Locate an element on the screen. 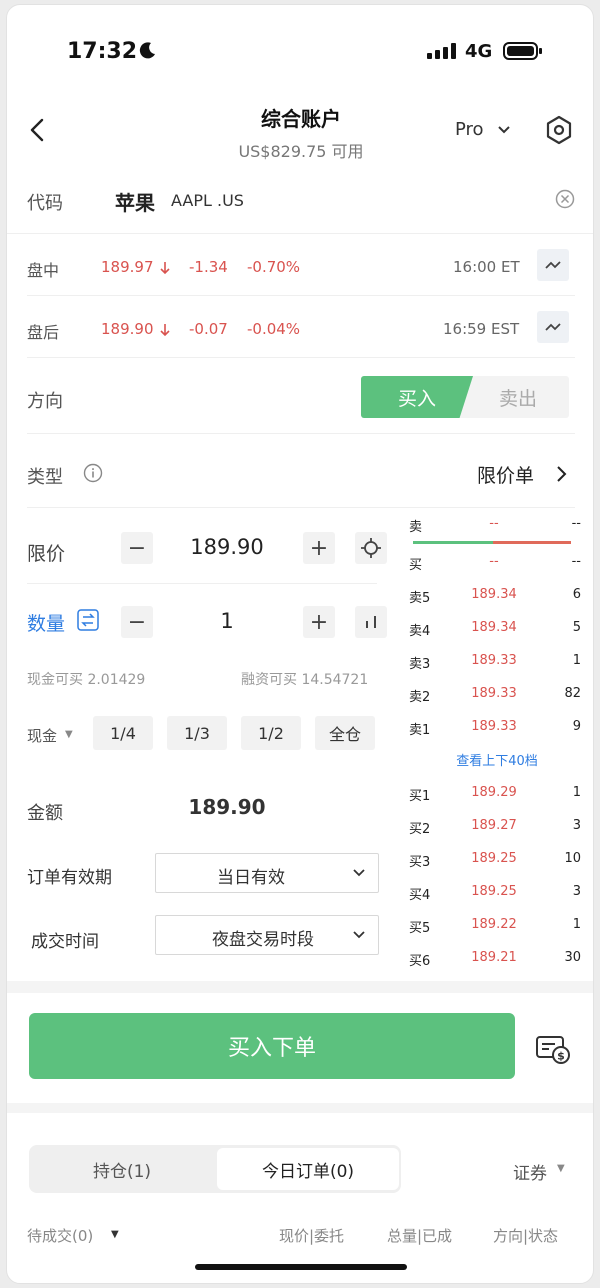  bid-row: 买5 189.22 1 is located at coordinates (497, 926).